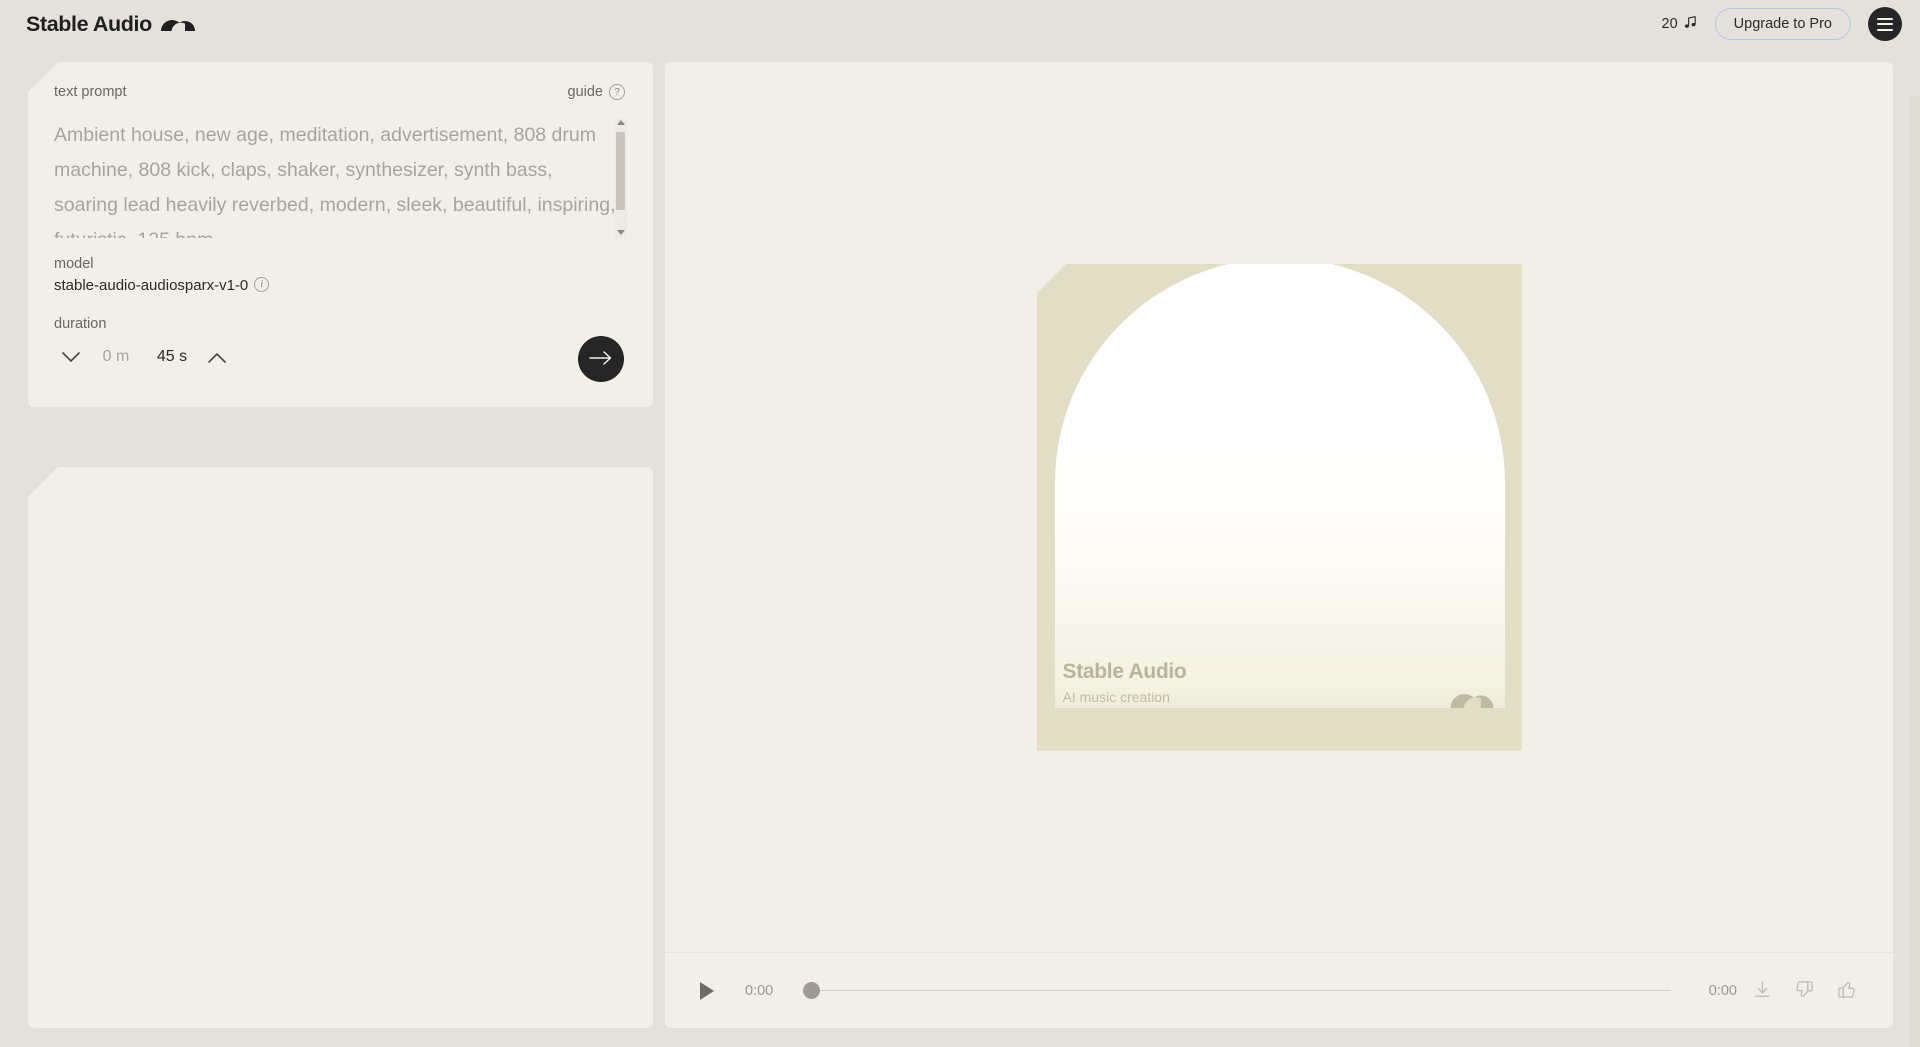 The image size is (1920, 1047). I want to click on prompt-panel-header: text prompt guide ?, so click(340, 92).